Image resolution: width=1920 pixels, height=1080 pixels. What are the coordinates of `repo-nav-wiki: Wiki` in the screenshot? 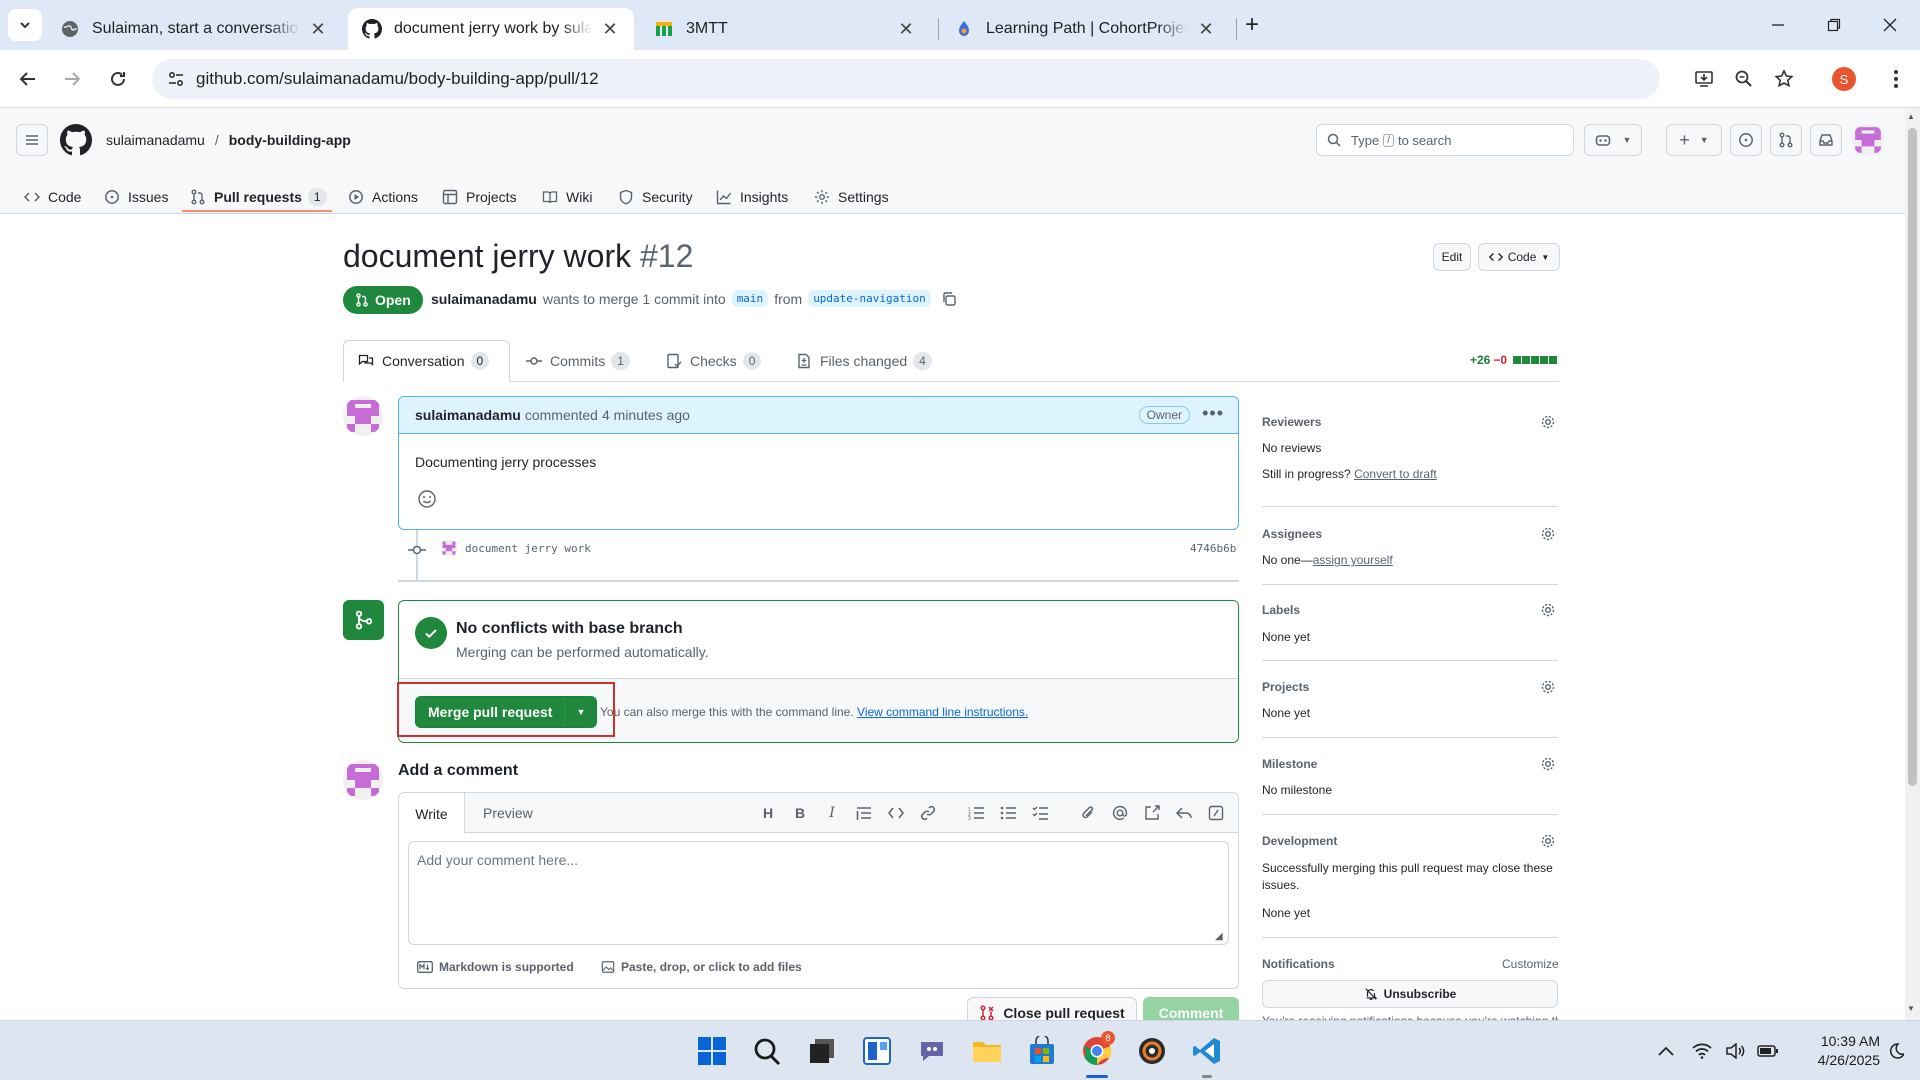 It's located at (567, 197).